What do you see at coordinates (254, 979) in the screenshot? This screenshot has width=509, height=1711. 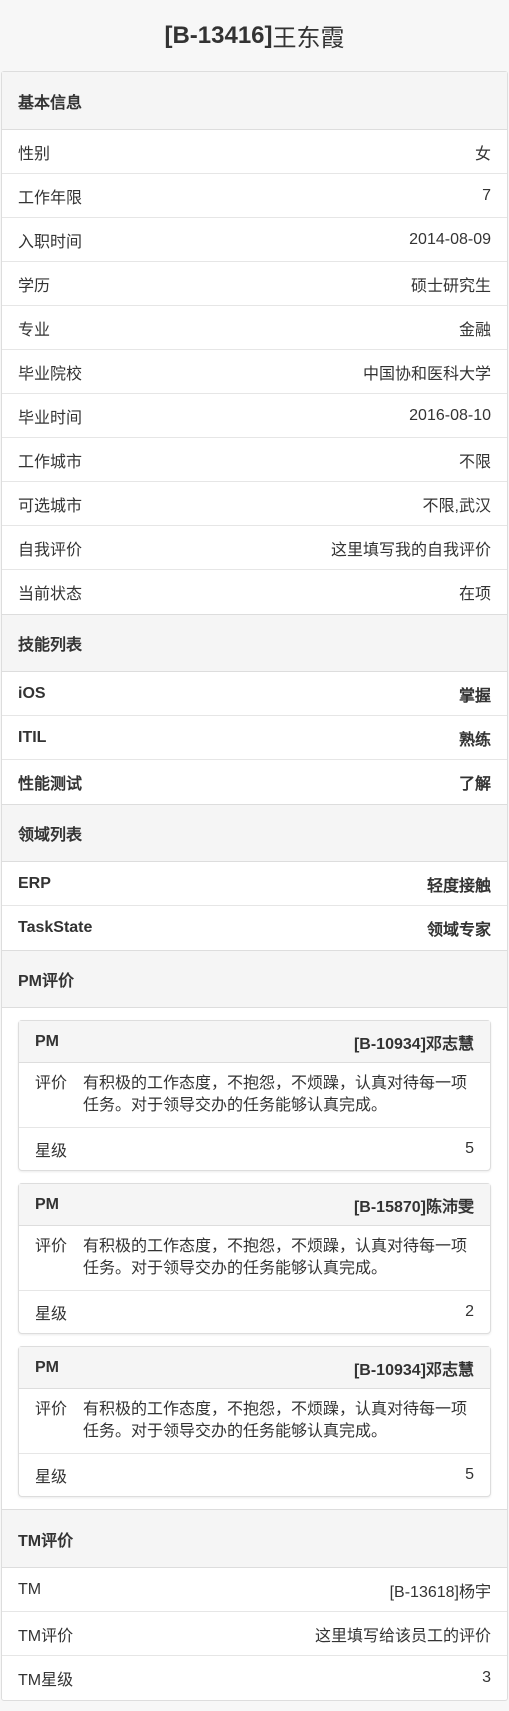 I see `pm-eval-header: PM评价` at bounding box center [254, 979].